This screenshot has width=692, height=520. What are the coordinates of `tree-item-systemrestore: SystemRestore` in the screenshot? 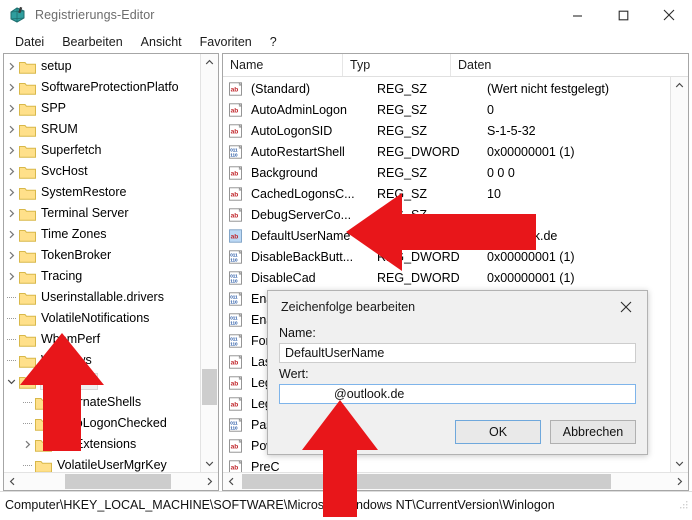 It's located at (102, 192).